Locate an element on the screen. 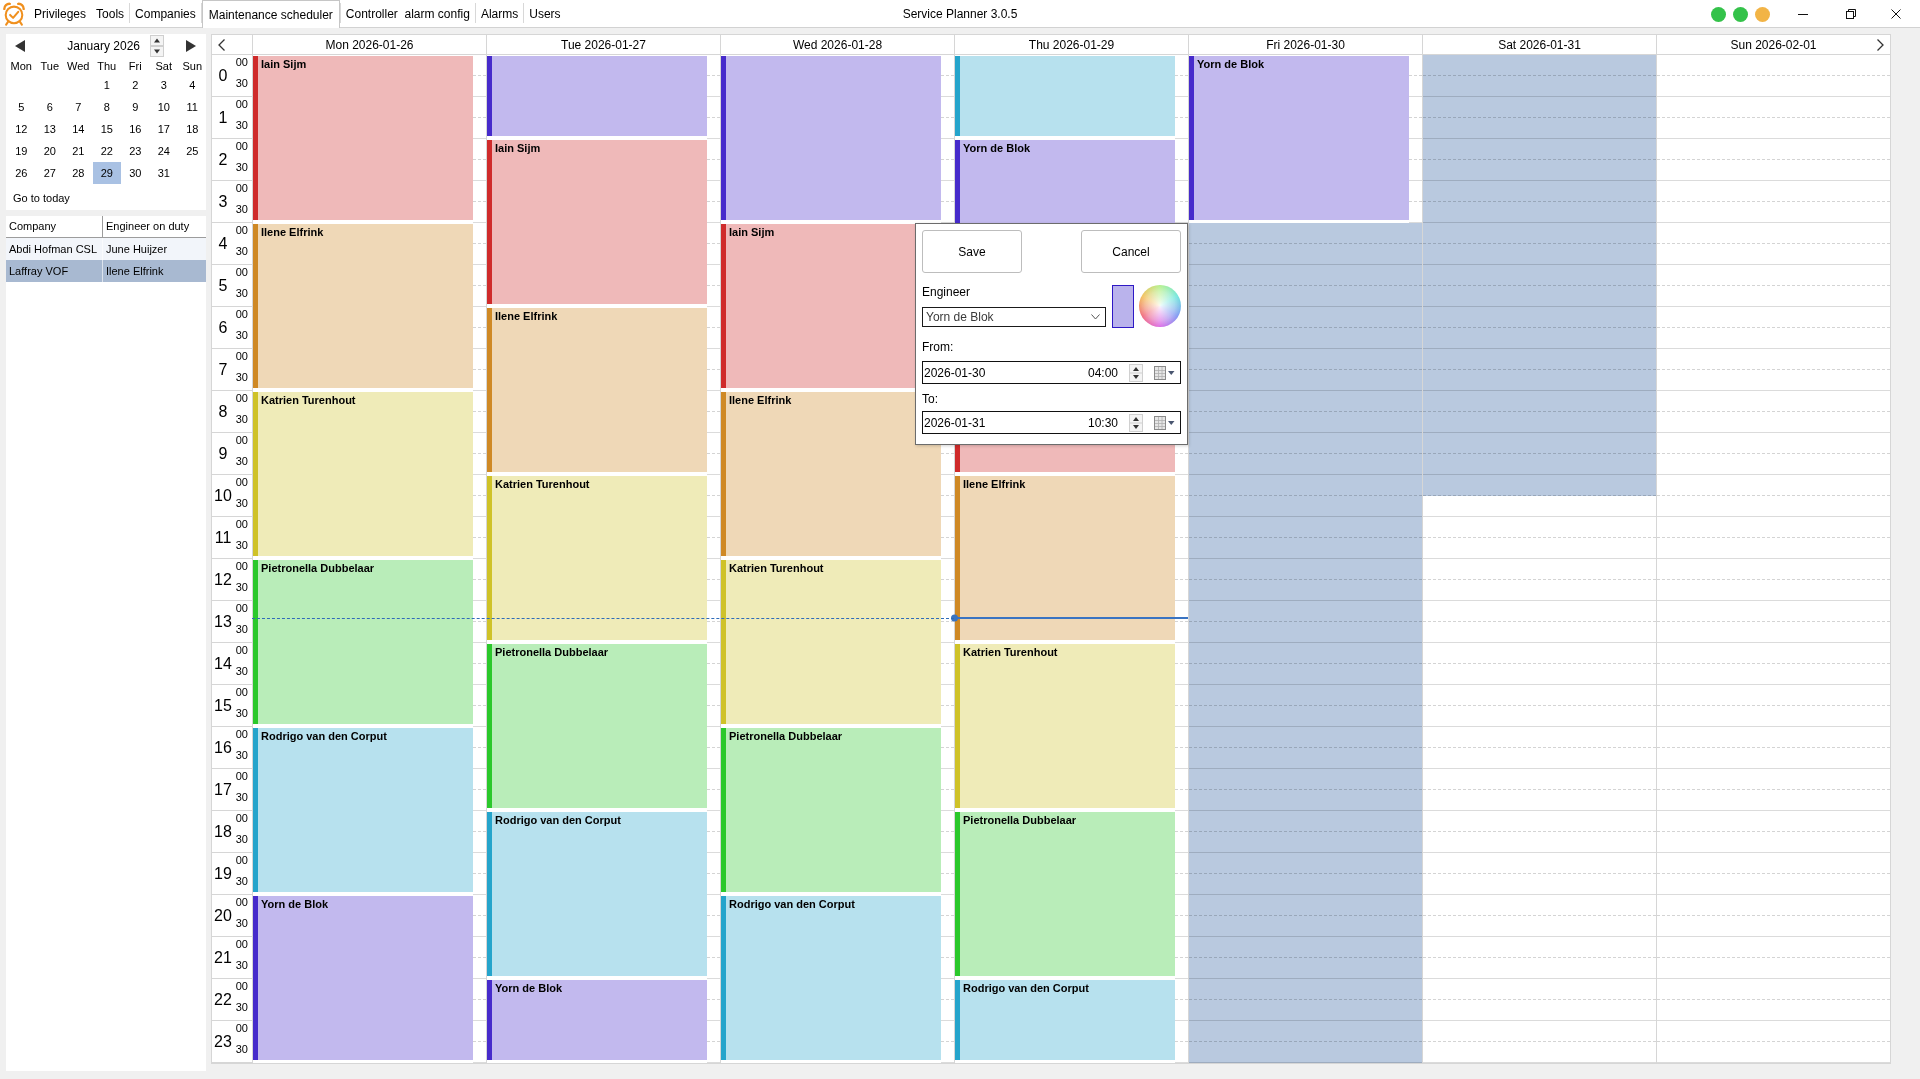 The height and width of the screenshot is (1079, 1920). tab: Tools is located at coordinates (110, 13).